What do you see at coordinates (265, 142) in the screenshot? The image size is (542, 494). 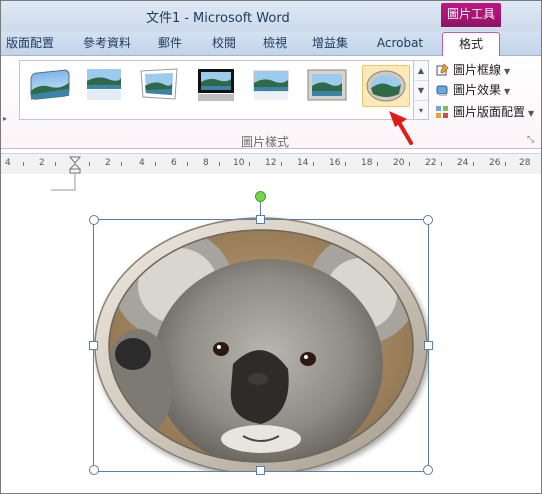 I see `picture-styles-group-label: 圖片樣式` at bounding box center [265, 142].